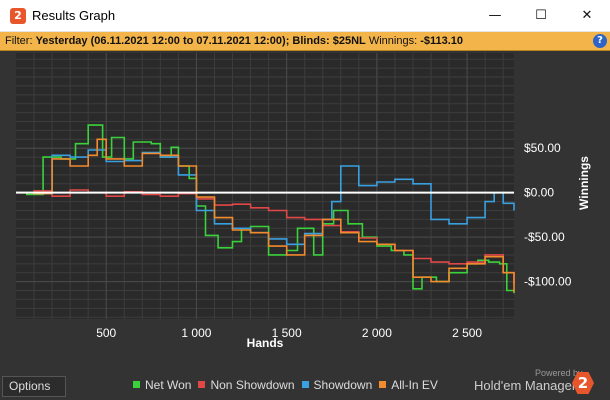  What do you see at coordinates (305, 16) in the screenshot?
I see `title-bar: 2 Results Graph — ☐ ✕` at bounding box center [305, 16].